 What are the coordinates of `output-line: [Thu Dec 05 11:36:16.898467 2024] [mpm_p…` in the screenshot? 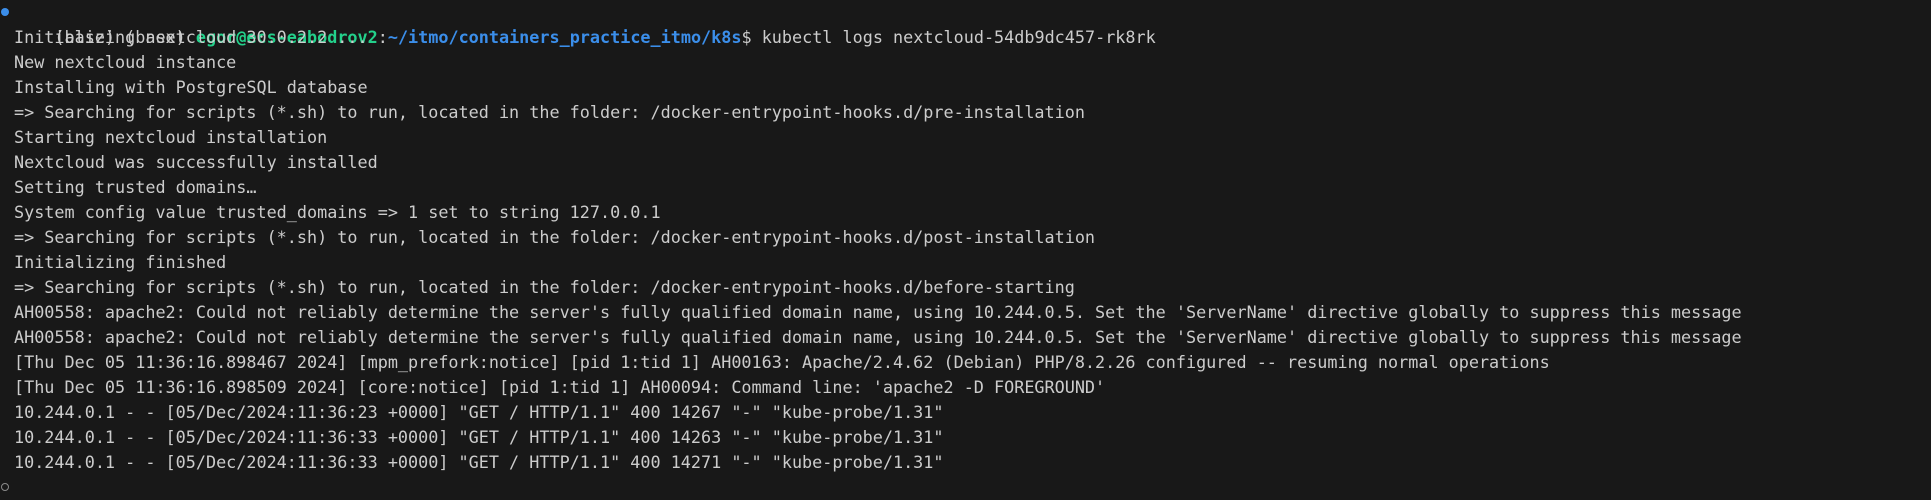 It's located at (782, 362).